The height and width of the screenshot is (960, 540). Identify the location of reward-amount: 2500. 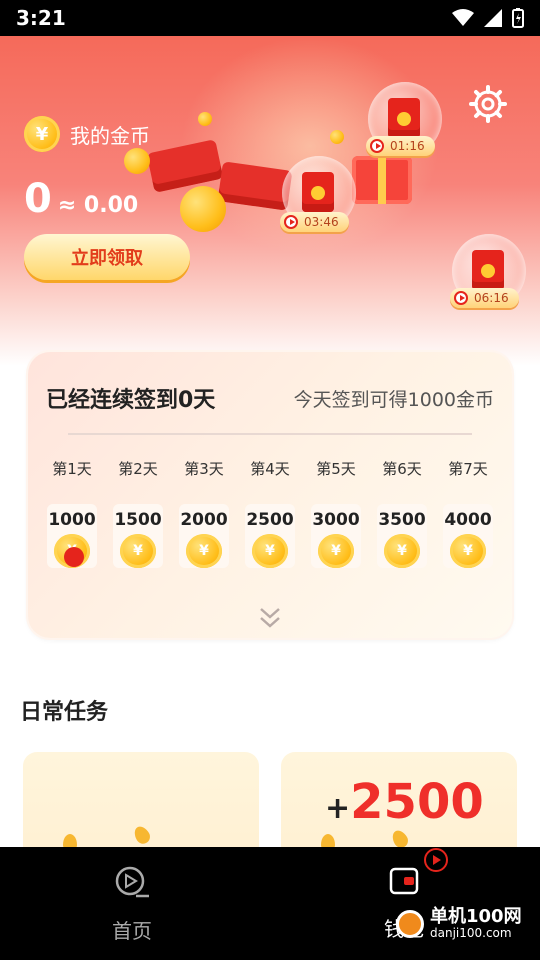
(417, 802).